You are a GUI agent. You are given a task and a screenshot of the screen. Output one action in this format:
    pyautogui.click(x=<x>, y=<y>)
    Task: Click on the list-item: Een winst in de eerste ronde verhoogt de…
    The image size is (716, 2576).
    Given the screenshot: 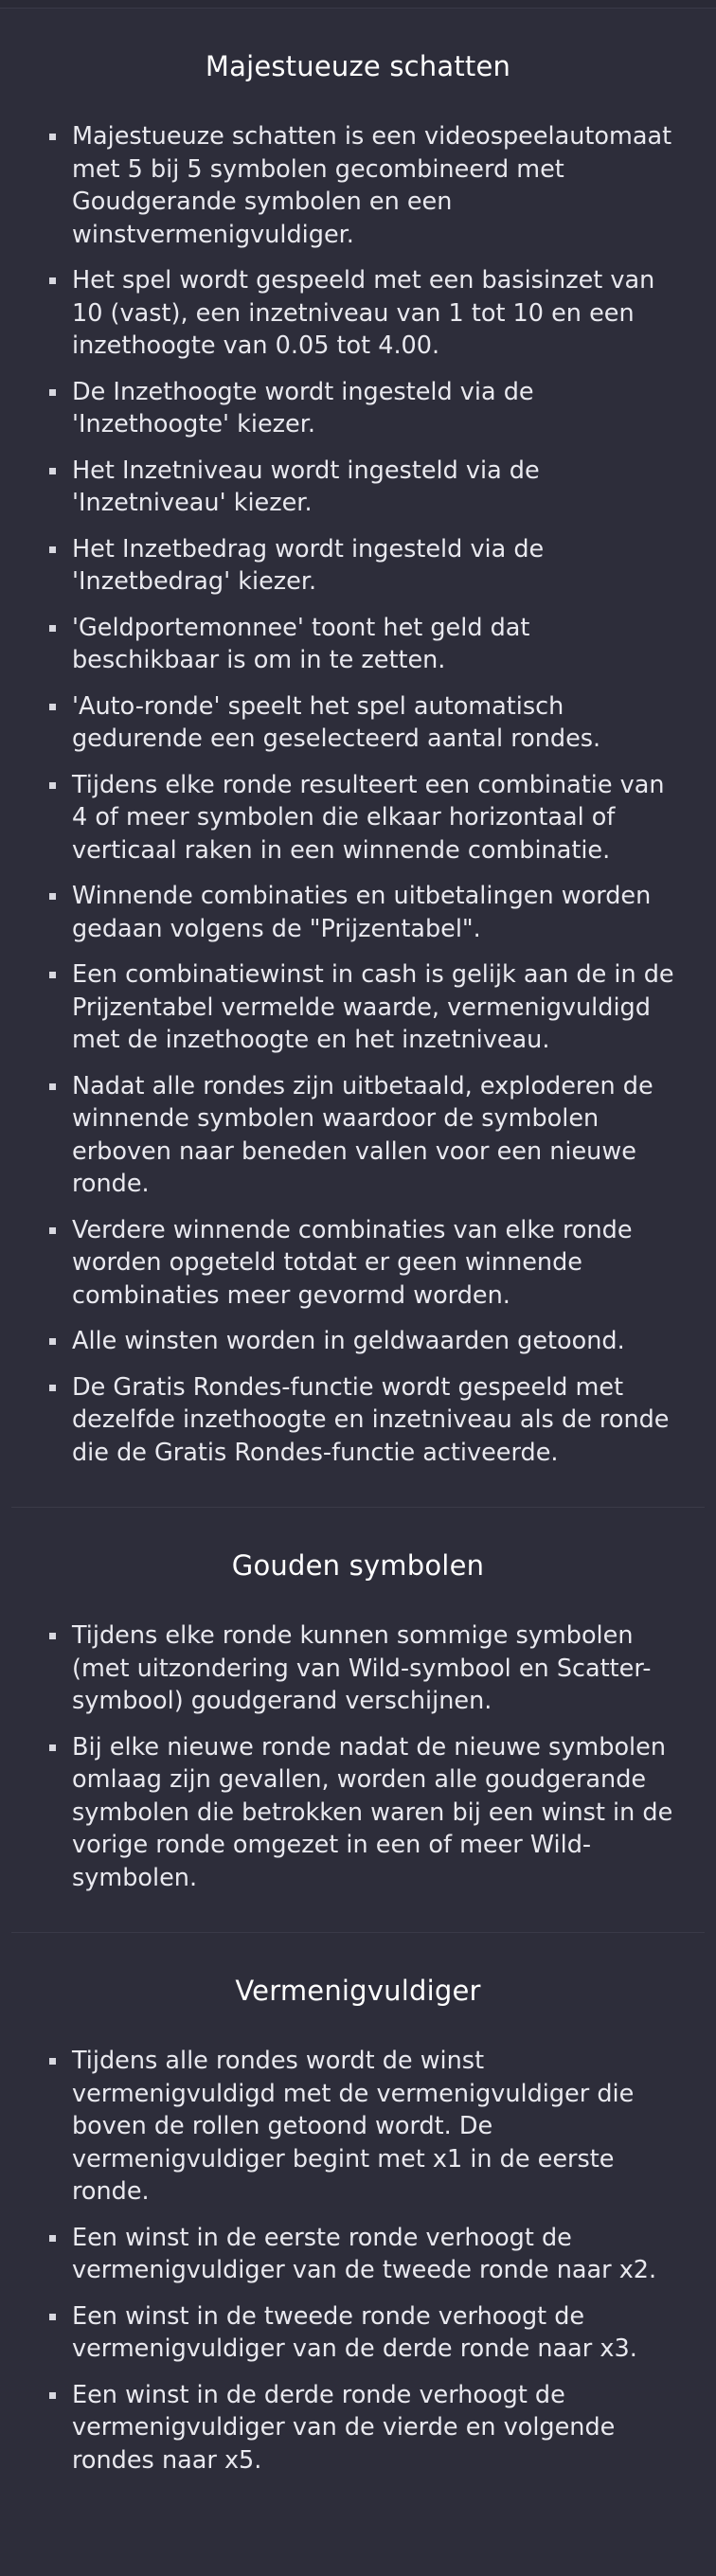 What is the action you would take?
    pyautogui.click(x=358, y=2254)
    